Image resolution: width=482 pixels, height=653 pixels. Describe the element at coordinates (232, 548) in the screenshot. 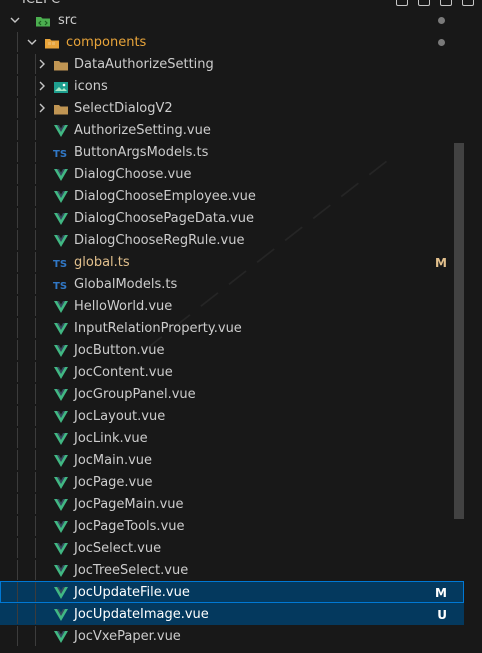

I see `tree-item-file: JocSelect.vue` at that location.